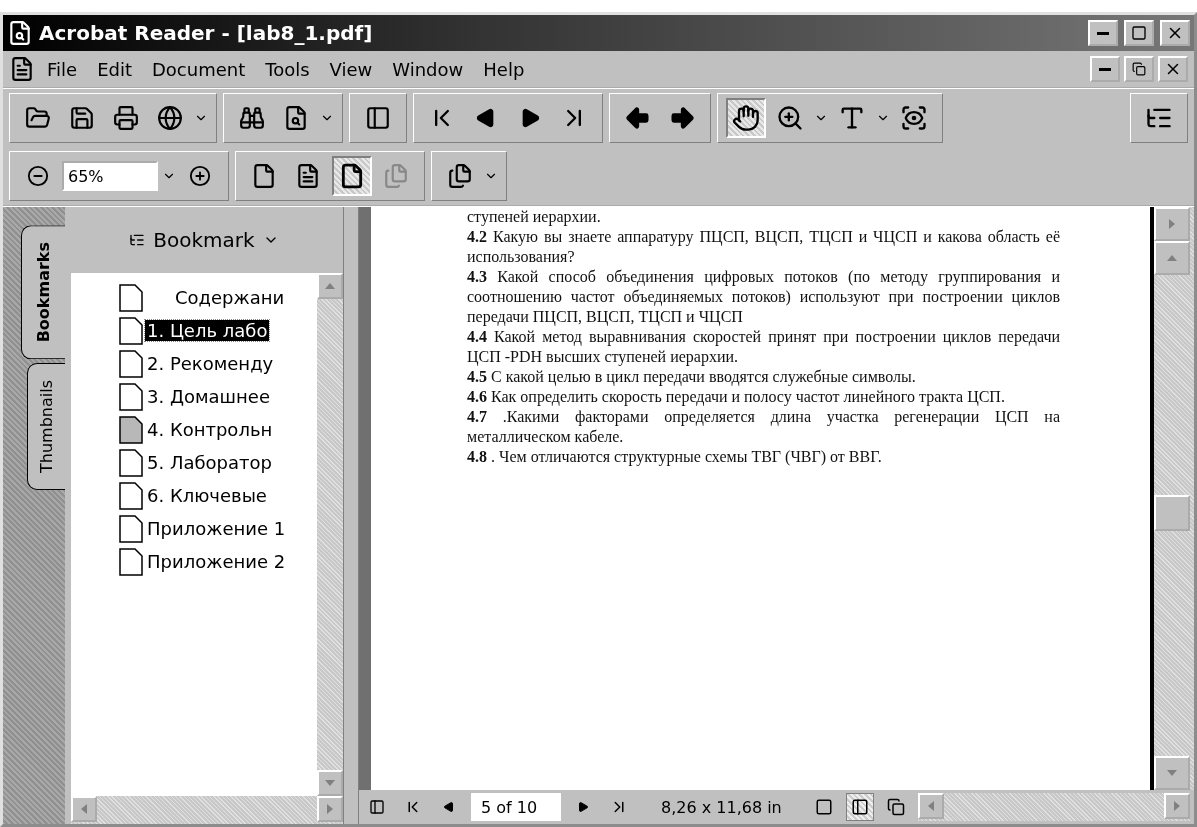  I want to click on hand-icon, so click(746, 118).